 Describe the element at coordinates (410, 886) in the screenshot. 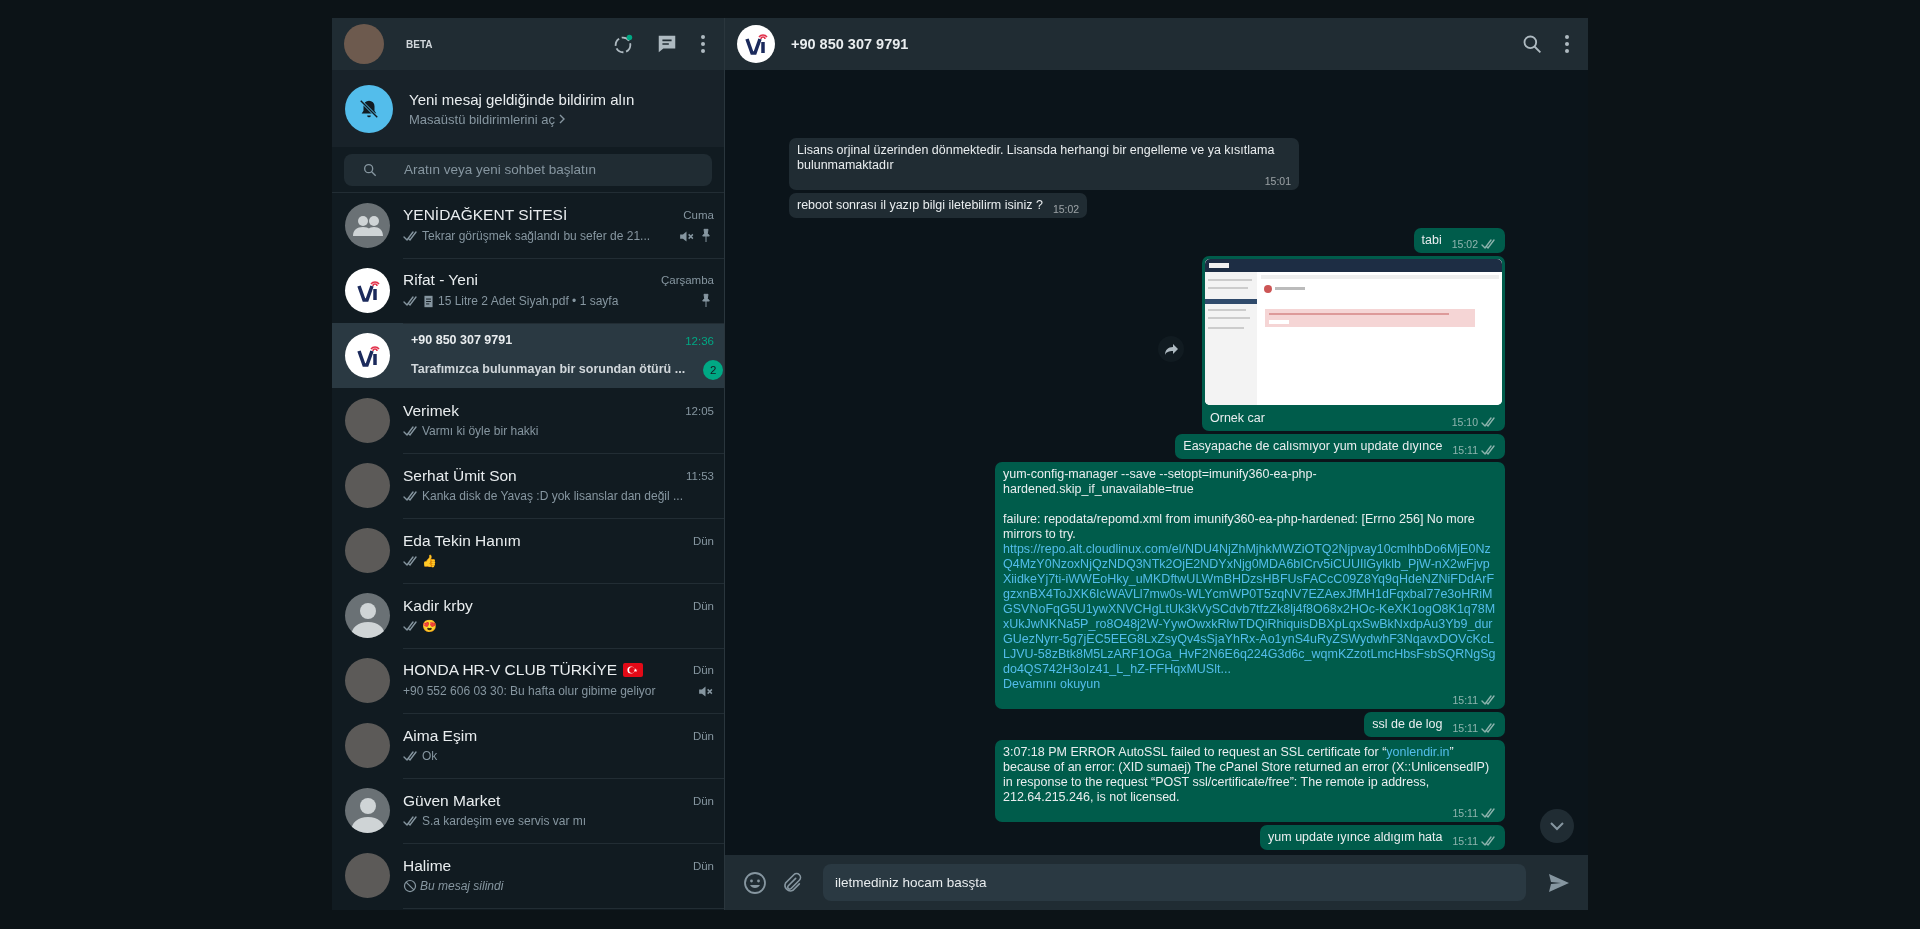

I see `ban-icon` at that location.